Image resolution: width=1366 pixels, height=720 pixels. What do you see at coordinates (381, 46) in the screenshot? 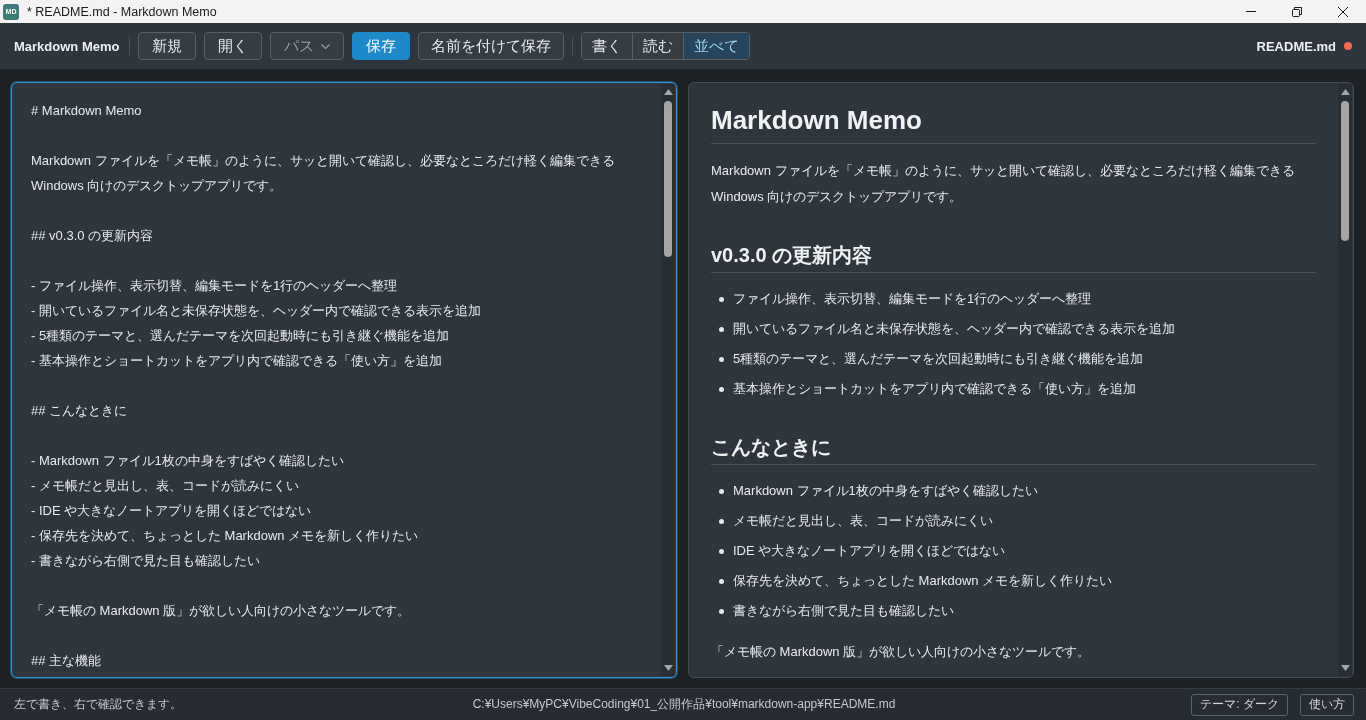
I see `save-button: 保存` at bounding box center [381, 46].